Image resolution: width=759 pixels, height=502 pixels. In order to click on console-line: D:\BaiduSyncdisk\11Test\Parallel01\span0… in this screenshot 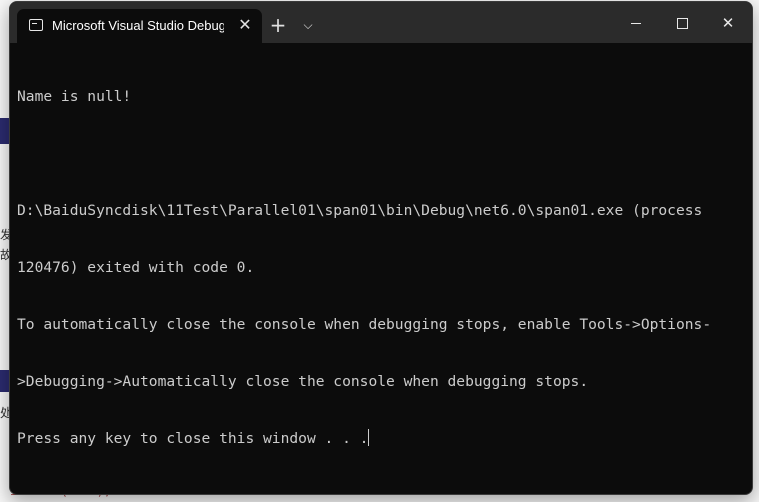, I will do `click(360, 210)`.